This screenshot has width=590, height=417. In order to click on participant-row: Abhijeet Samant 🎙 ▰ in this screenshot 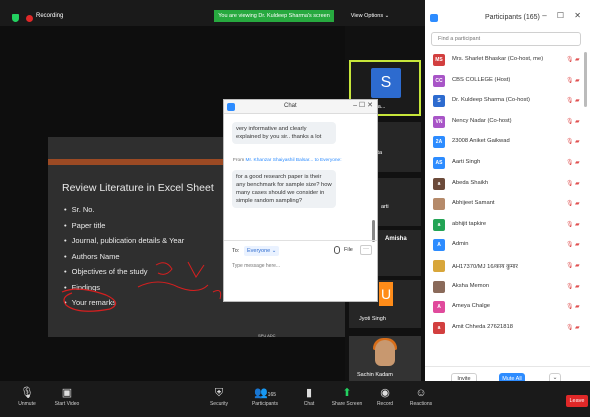, I will do `click(505, 205)`.